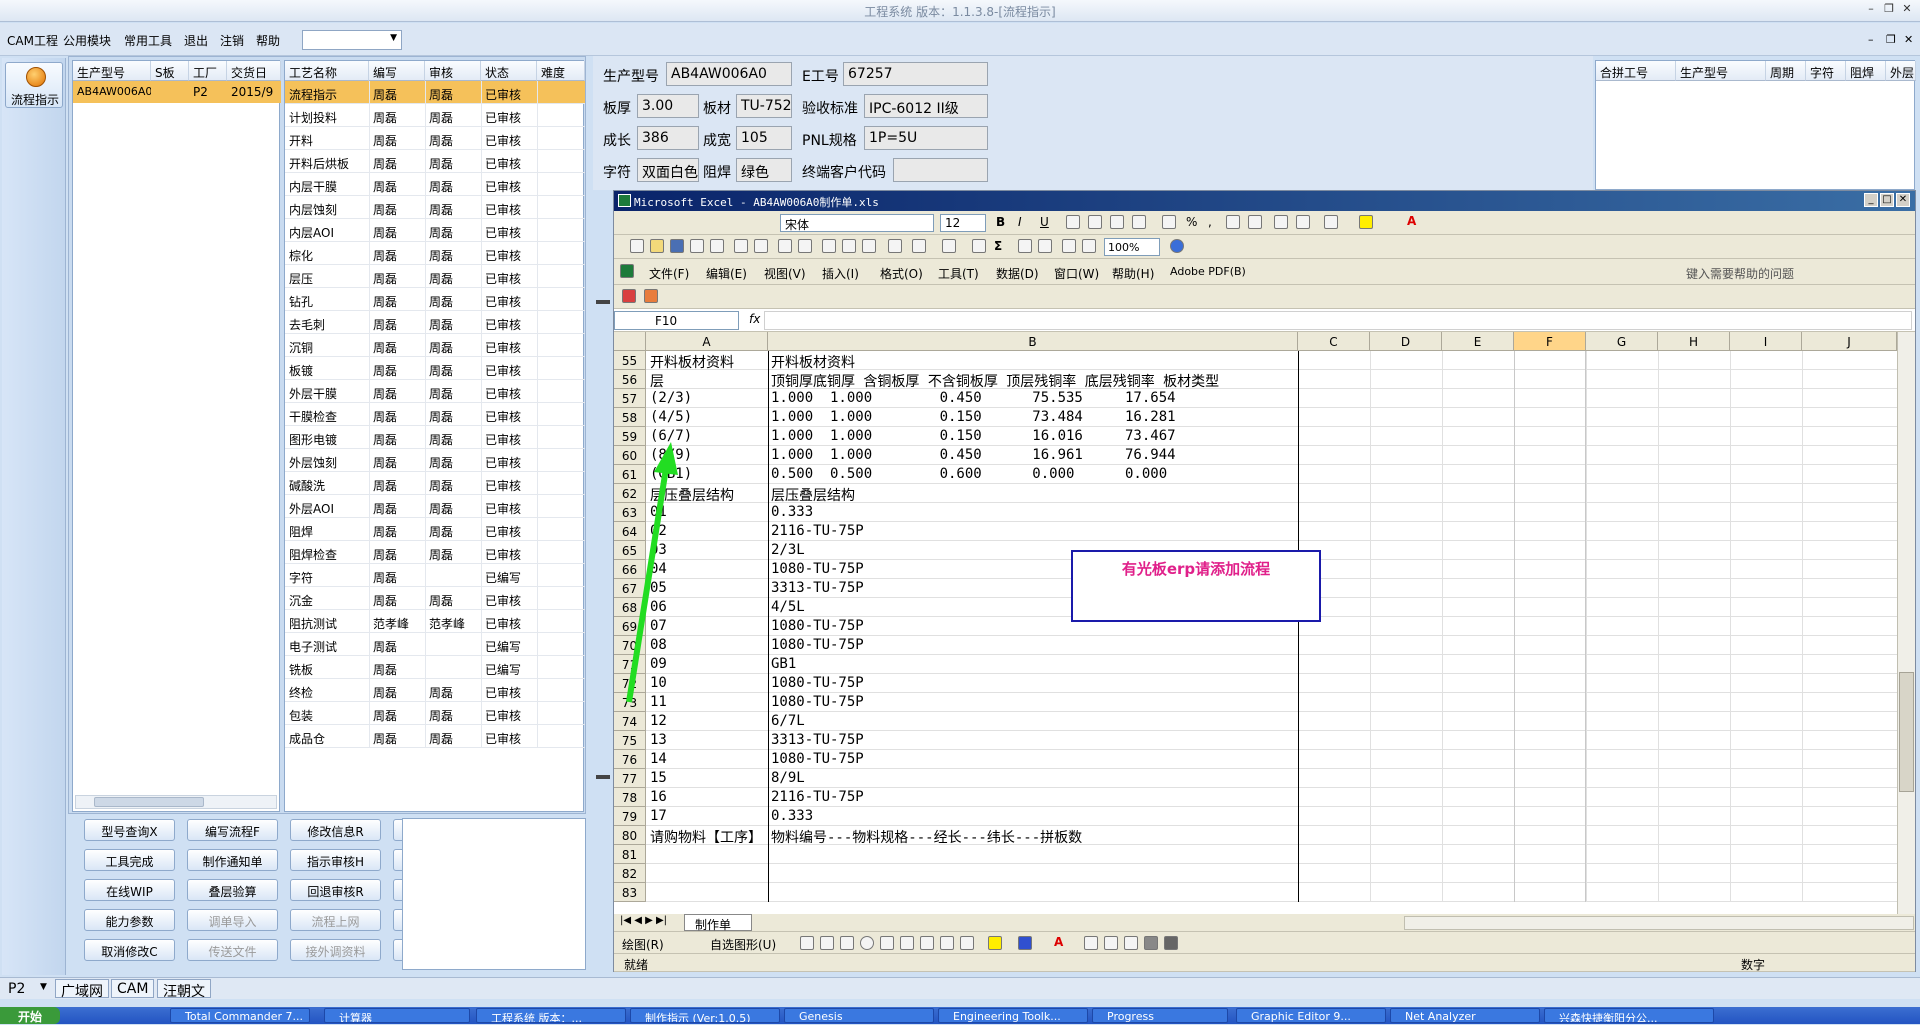 The width and height of the screenshot is (1920, 1025). I want to click on header-outer: 外层, so click(1901, 71).